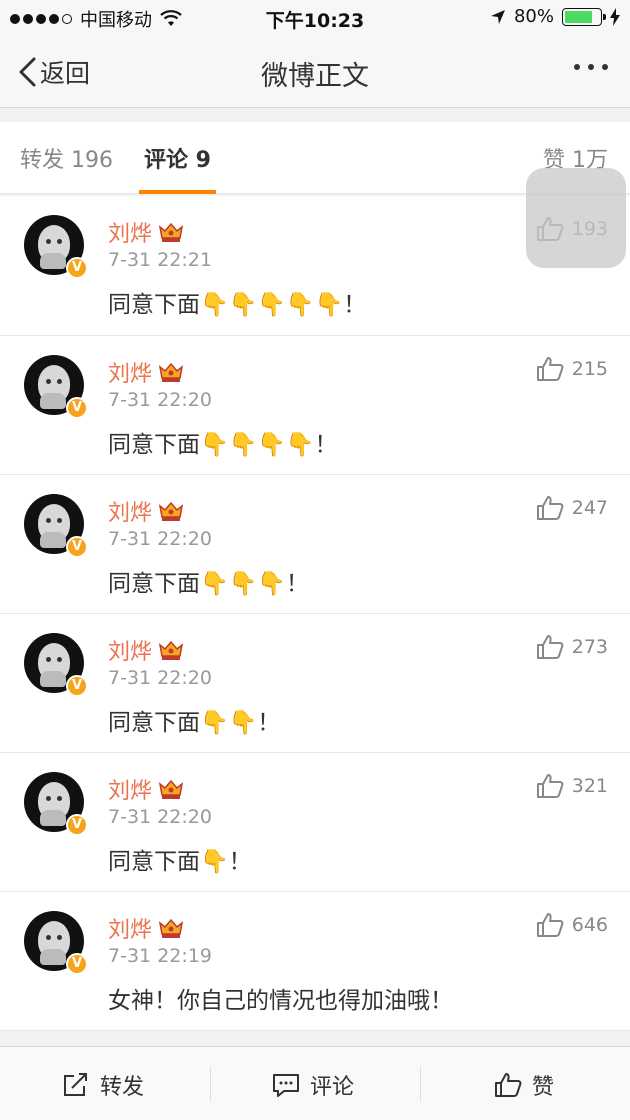 The height and width of the screenshot is (1120, 630). Describe the element at coordinates (223, 445) in the screenshot. I see `comment-text: 同意下面👇👇👇👇！` at that location.